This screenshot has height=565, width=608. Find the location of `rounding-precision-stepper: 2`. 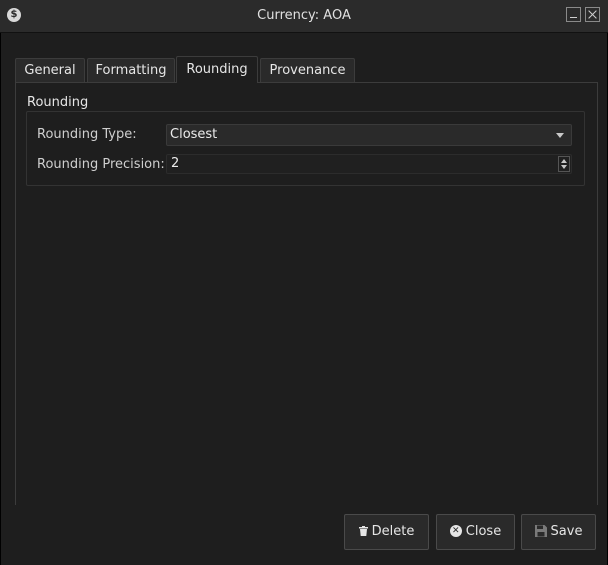

rounding-precision-stepper: 2 is located at coordinates (369, 164).